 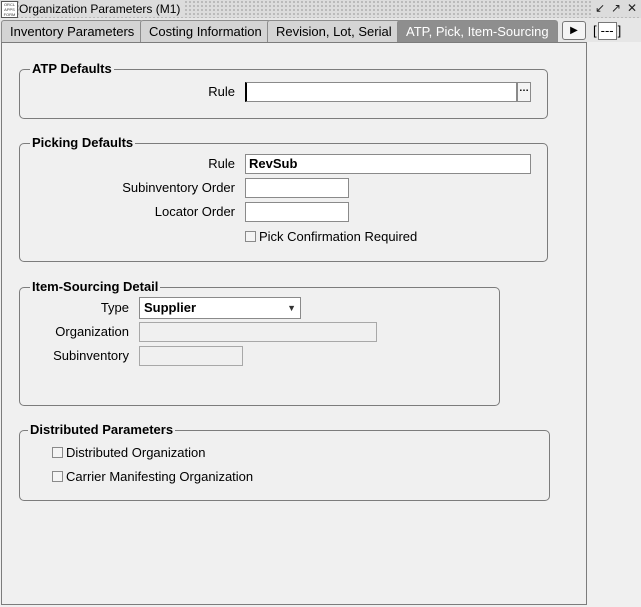 I want to click on distributed-organization-checkbox: Distributed Organization, so click(x=128, y=453).